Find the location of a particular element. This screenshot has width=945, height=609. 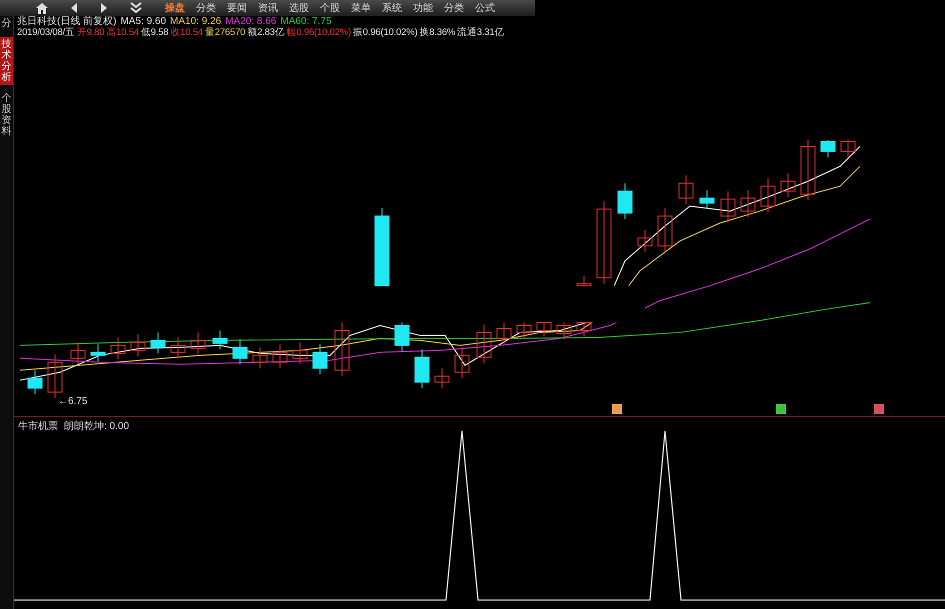

quote-value: 振0.96(10.02%) is located at coordinates (385, 33).